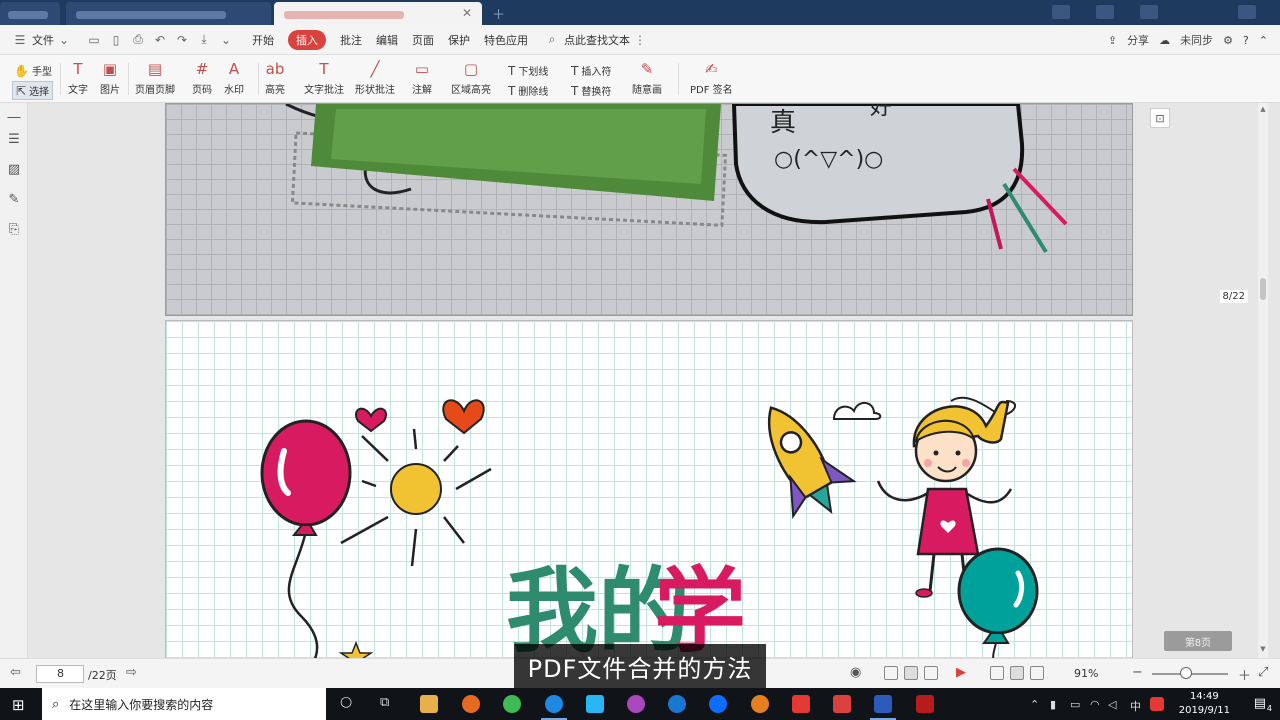 The width and height of the screenshot is (1280, 720). What do you see at coordinates (1263, 40) in the screenshot?
I see `collapse-icon: ⌃` at bounding box center [1263, 40].